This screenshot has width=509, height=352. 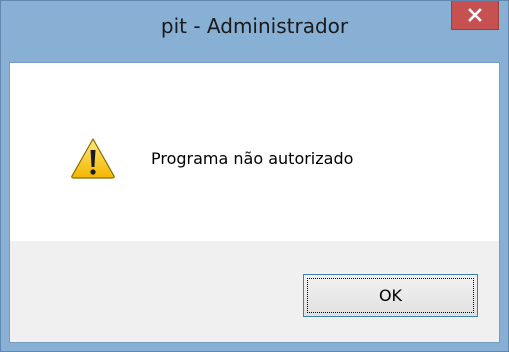 What do you see at coordinates (252, 158) in the screenshot?
I see `message-text: Programa não autorizado` at bounding box center [252, 158].